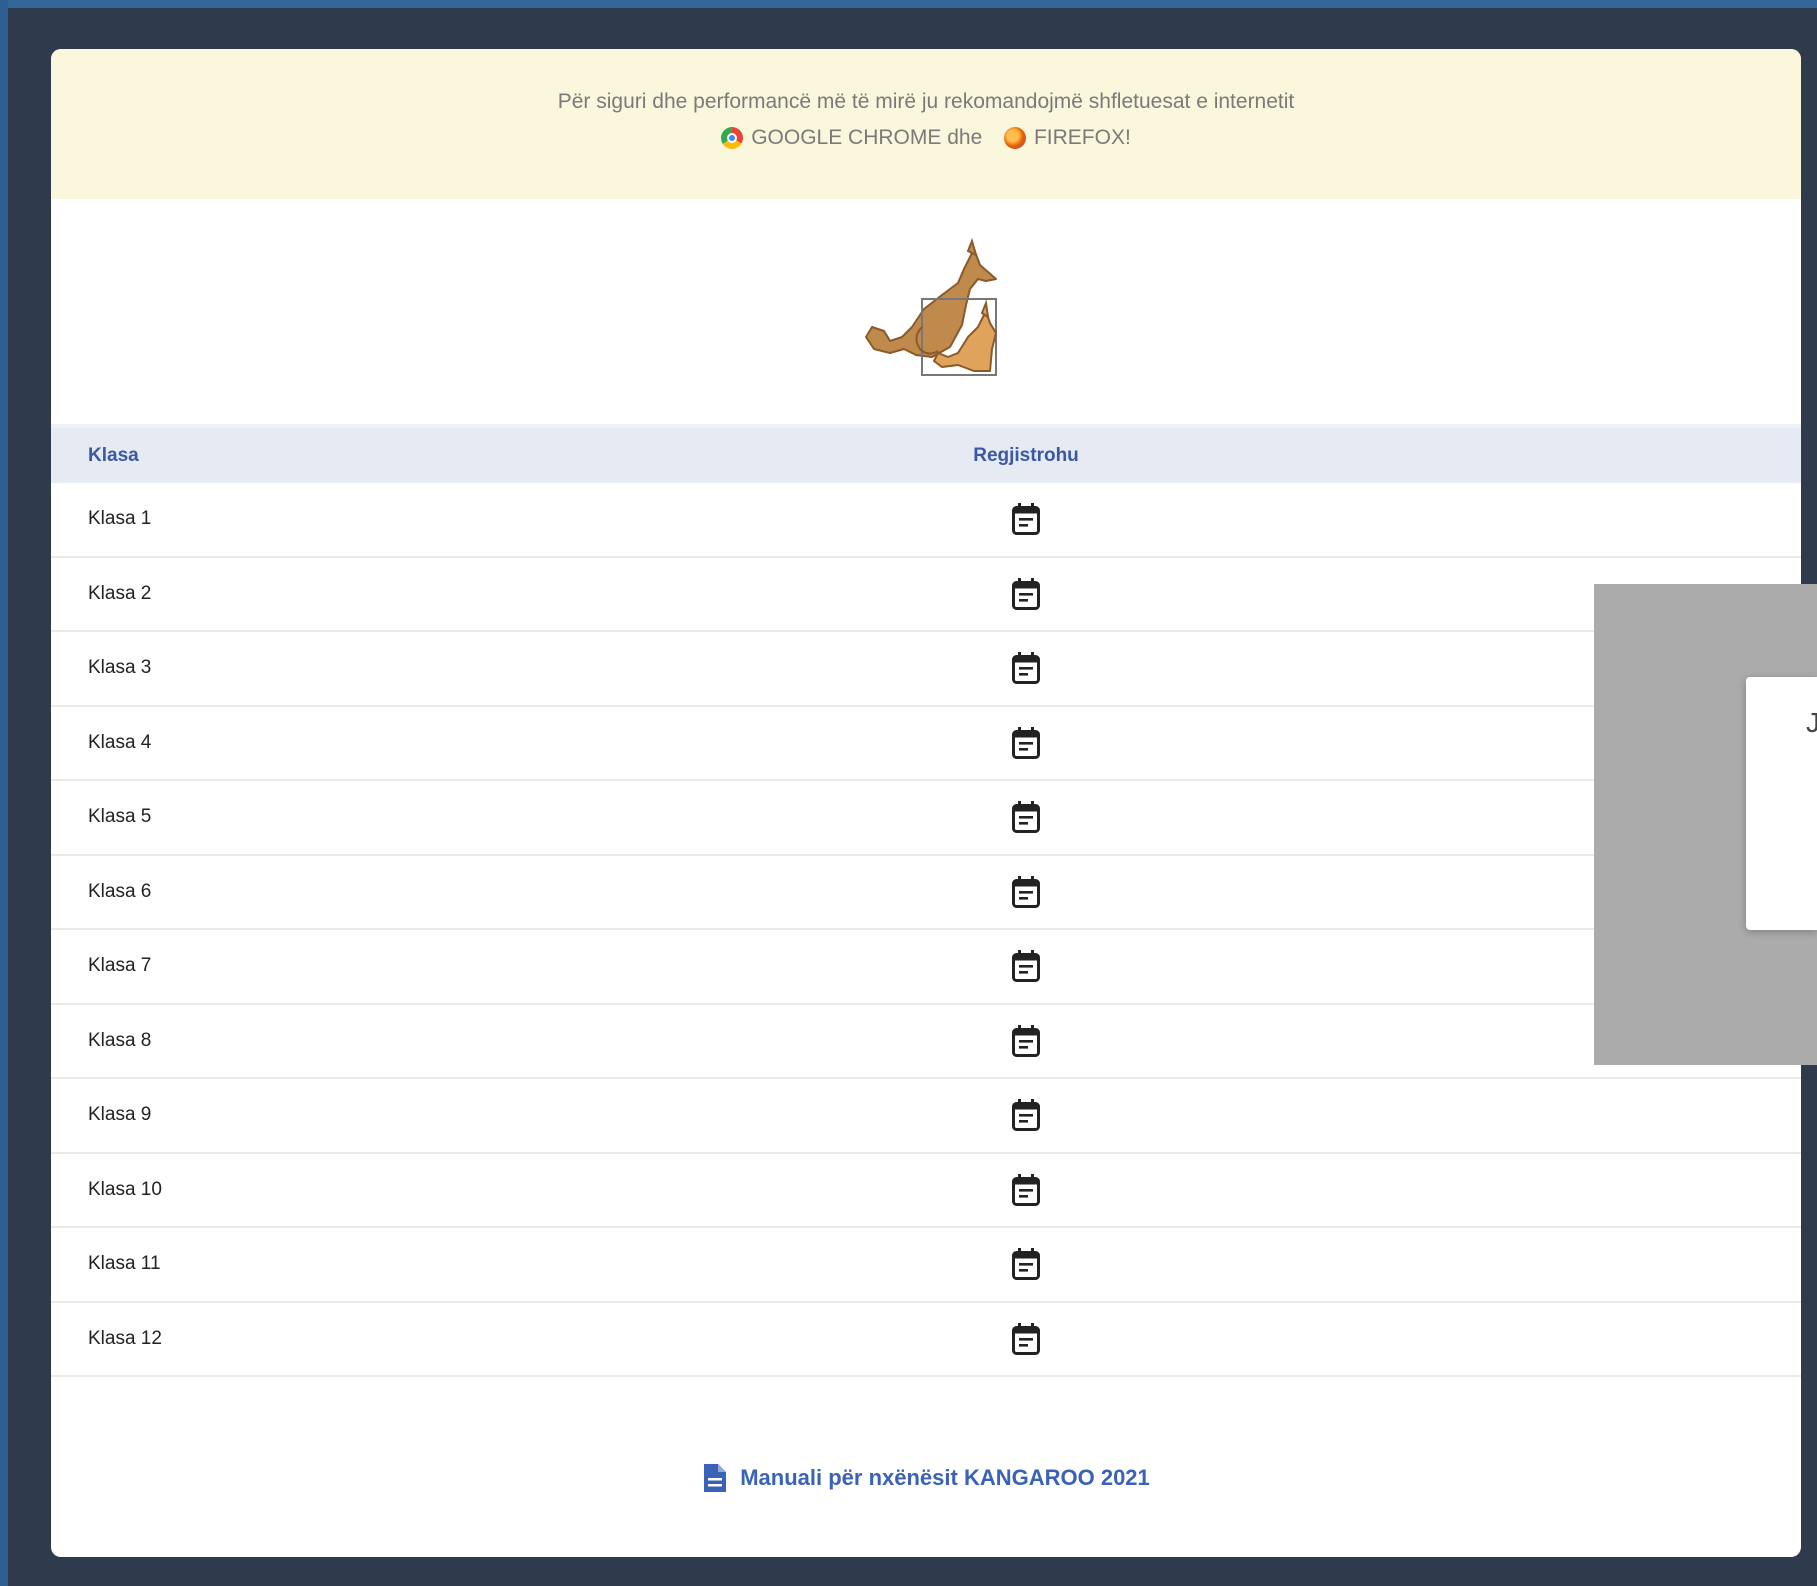  I want to click on class-label: Klasa 5, so click(120, 817).